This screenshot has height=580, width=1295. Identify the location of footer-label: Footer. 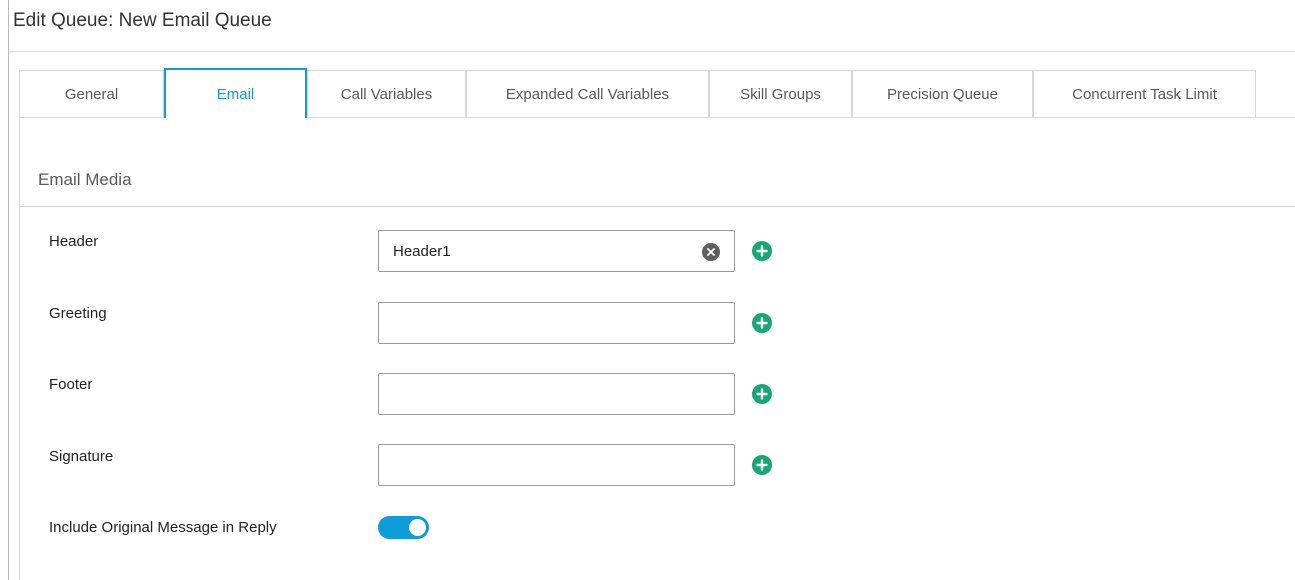
(71, 384).